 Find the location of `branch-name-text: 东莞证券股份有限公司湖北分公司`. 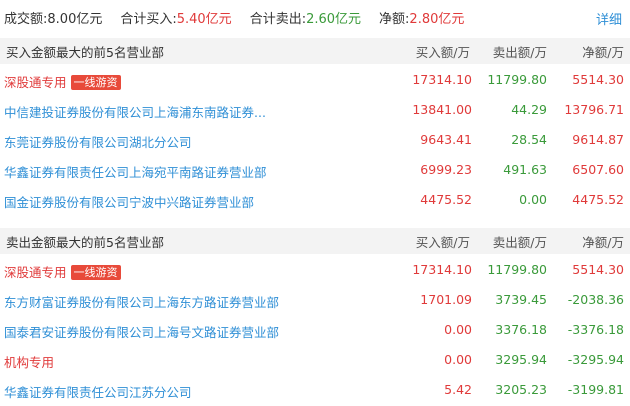

branch-name-text: 东莞证券股份有限公司湖北分公司 is located at coordinates (98, 142).